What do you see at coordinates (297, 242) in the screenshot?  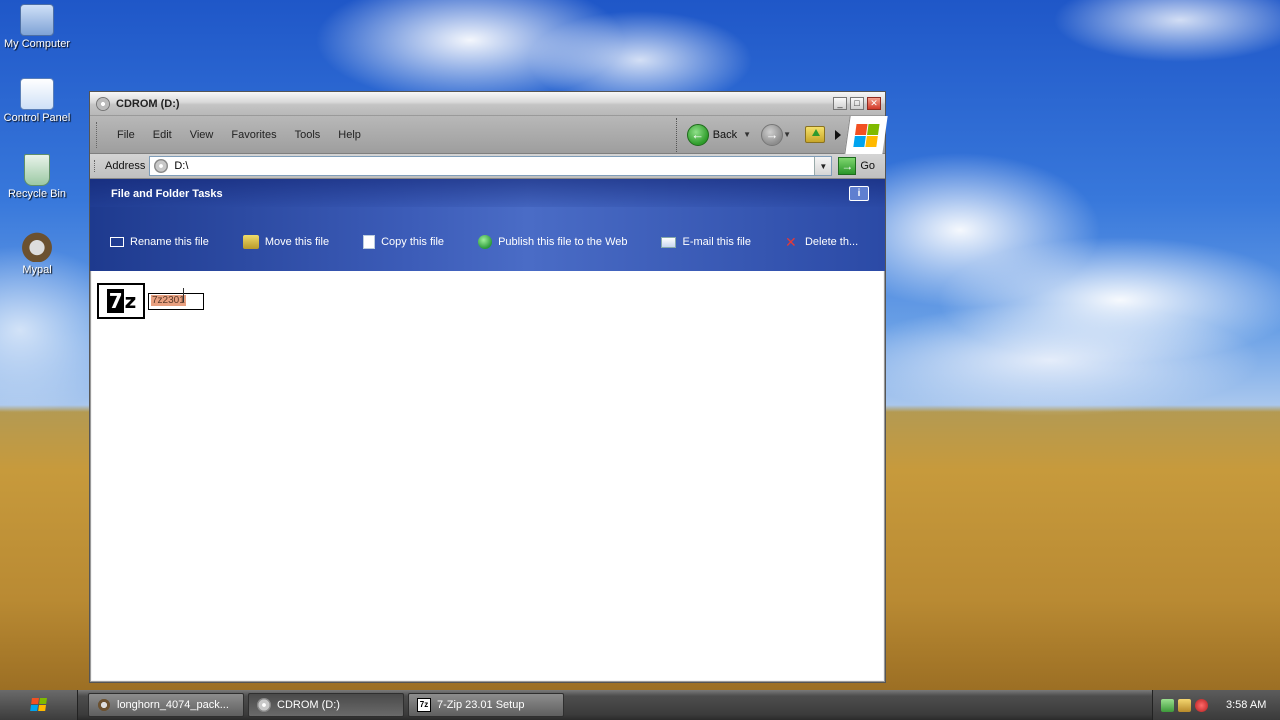 I see `task-label: Move this file` at bounding box center [297, 242].